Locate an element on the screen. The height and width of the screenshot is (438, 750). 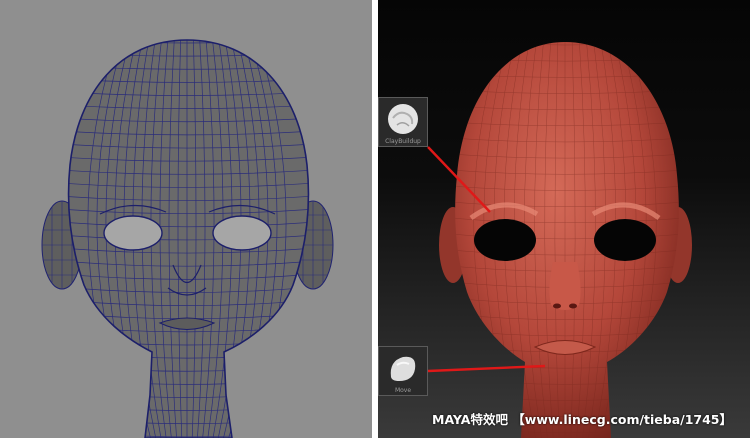
move-brush-icon is located at coordinates (403, 368).